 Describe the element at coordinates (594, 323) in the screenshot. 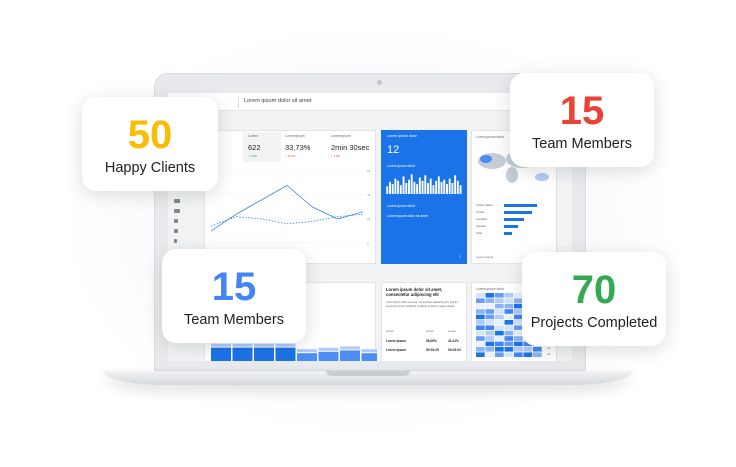

I see `stat-label: Projects Completed` at that location.